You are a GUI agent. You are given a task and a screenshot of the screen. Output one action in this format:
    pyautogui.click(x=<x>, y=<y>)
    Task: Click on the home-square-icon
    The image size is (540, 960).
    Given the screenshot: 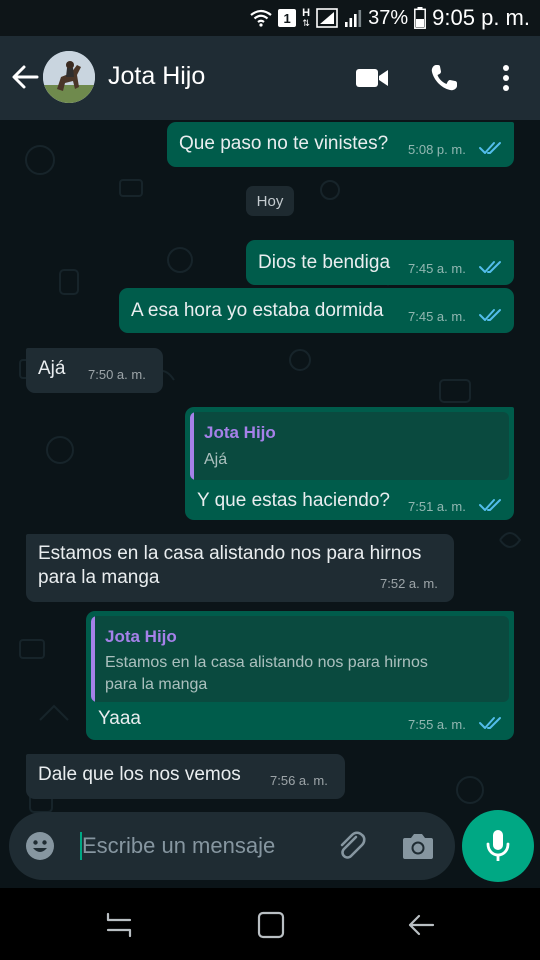 What is the action you would take?
    pyautogui.click(x=271, y=925)
    